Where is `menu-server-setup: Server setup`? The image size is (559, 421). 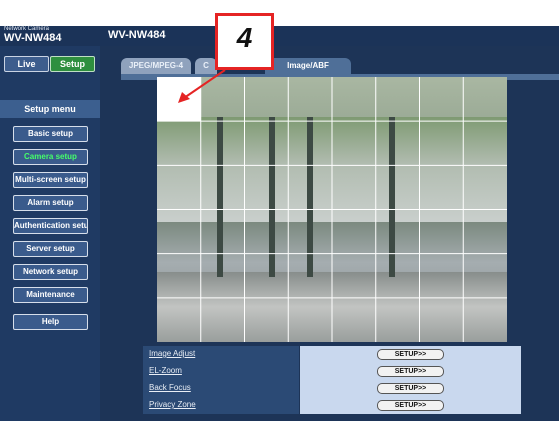
menu-server-setup: Server setup is located at coordinates (50, 249).